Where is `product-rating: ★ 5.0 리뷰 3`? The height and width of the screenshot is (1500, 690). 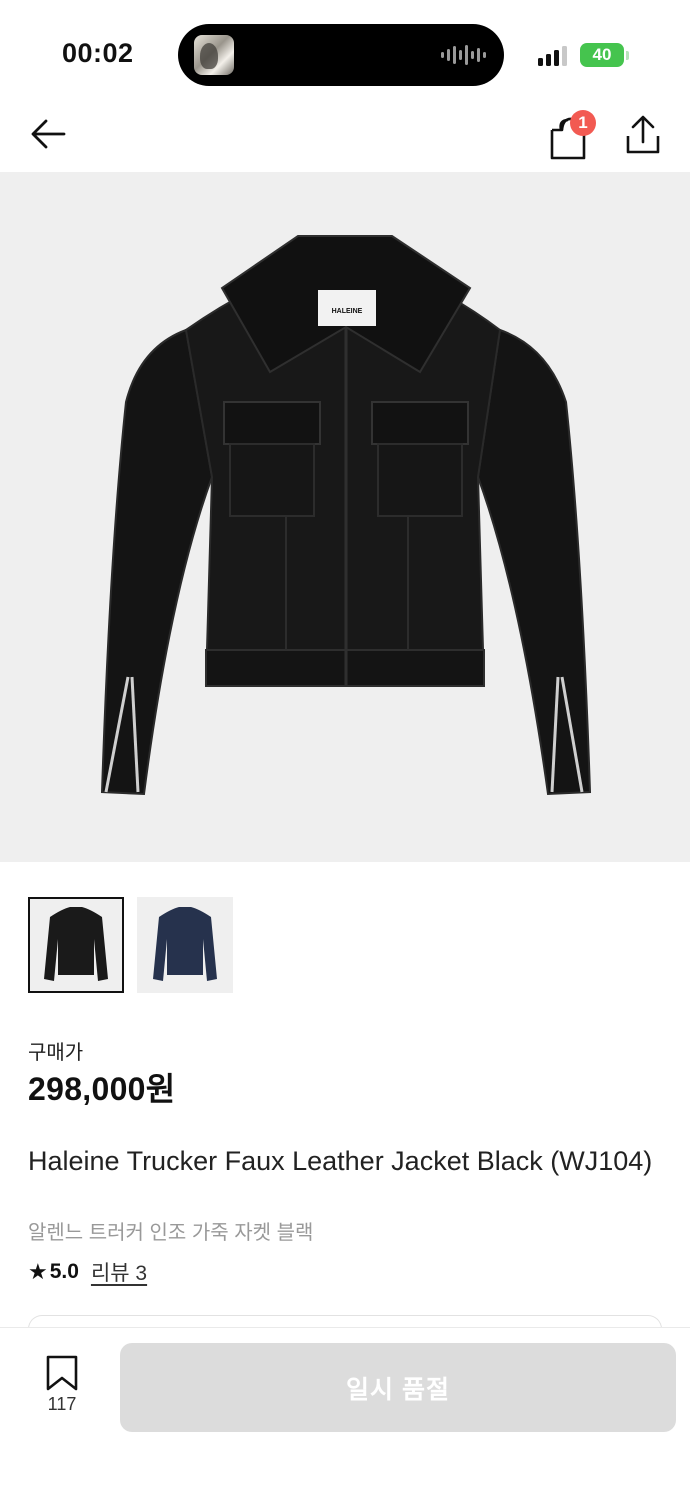 product-rating: ★ 5.0 리뷰 3 is located at coordinates (87, 1272).